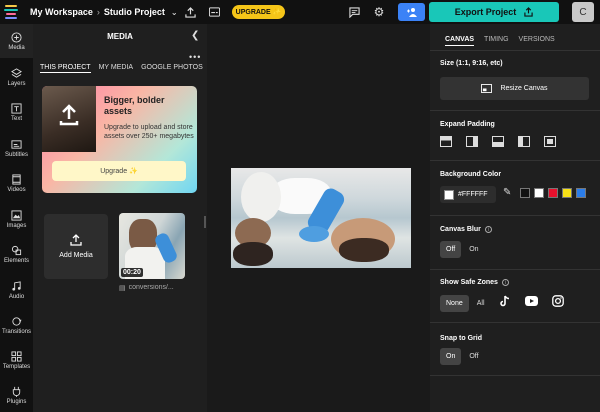 Image resolution: width=600 pixels, height=412 pixels. What do you see at coordinates (469, 282) in the screenshot?
I see `safe-zones-text: Show Safe Zones` at bounding box center [469, 282].